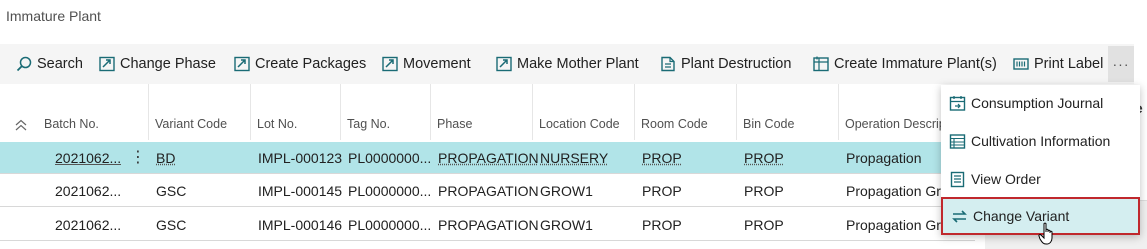 This screenshot has width=1147, height=249. I want to click on consumption-journal-icon, so click(957, 103).